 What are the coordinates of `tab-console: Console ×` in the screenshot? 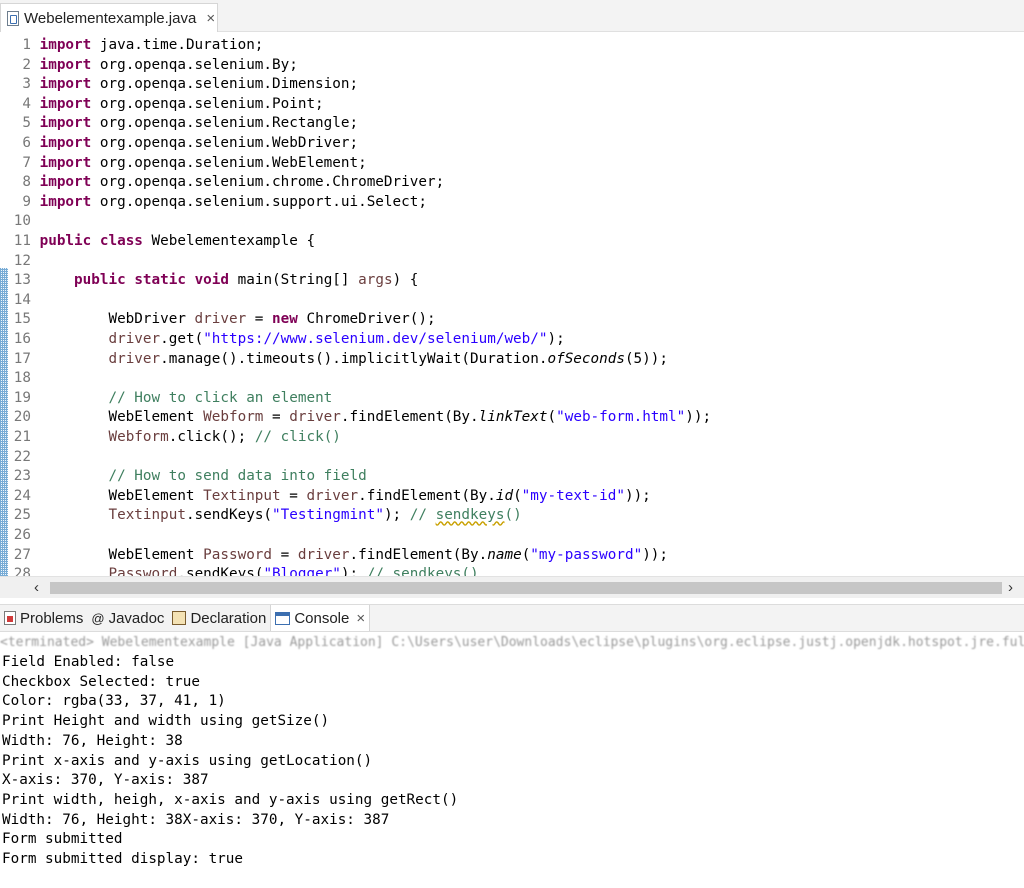 It's located at (320, 618).